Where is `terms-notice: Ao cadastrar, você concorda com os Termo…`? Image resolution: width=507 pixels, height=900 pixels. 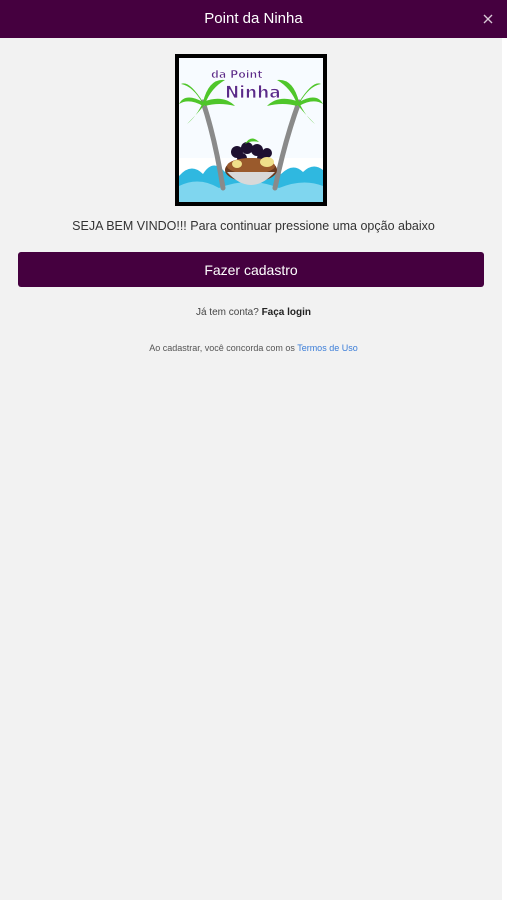
terms-notice: Ao cadastrar, você concorda com os Termo… is located at coordinates (253, 348).